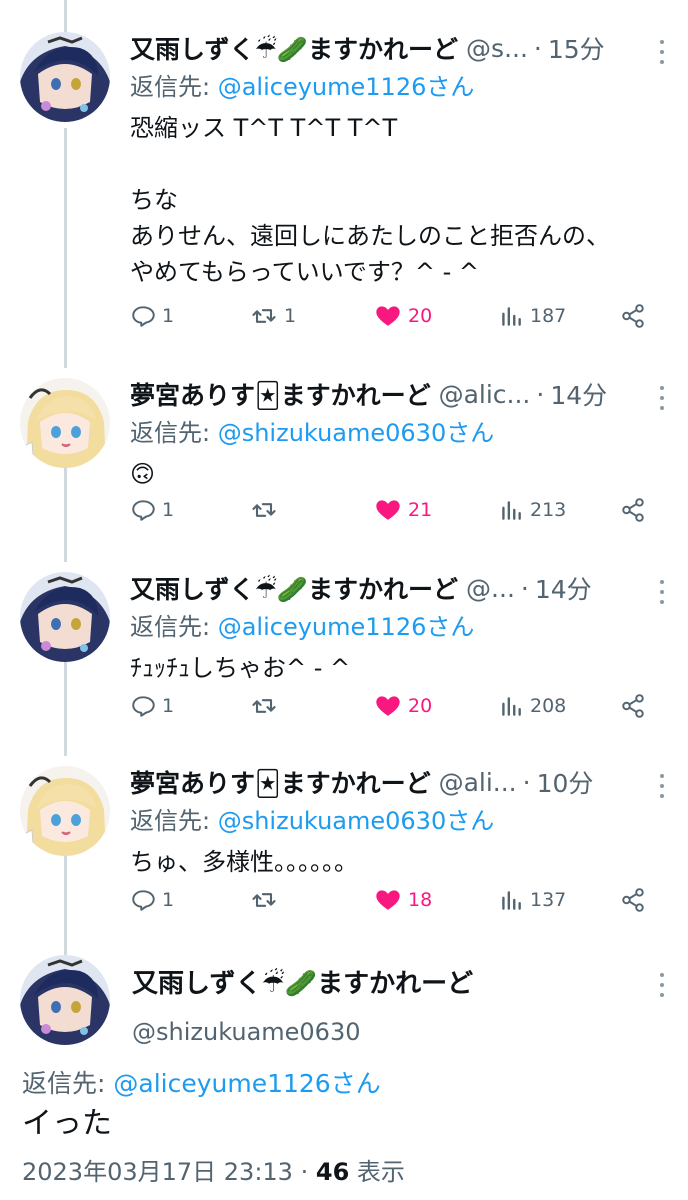  Describe the element at coordinates (420, 900) in the screenshot. I see `like-count: 18` at that location.